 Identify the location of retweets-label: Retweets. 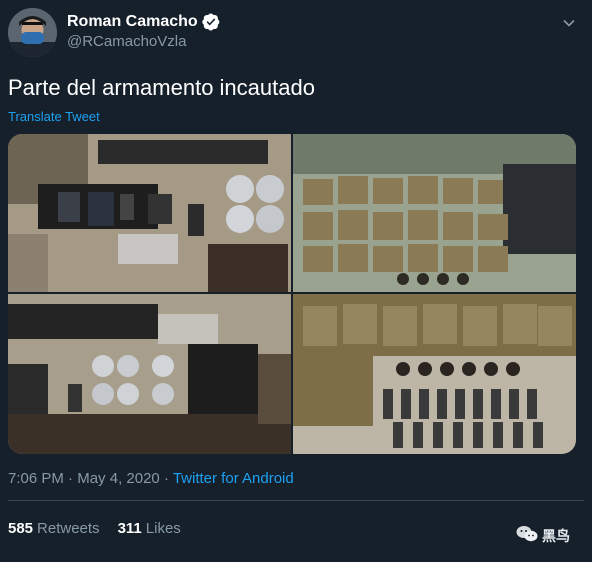
(68, 528).